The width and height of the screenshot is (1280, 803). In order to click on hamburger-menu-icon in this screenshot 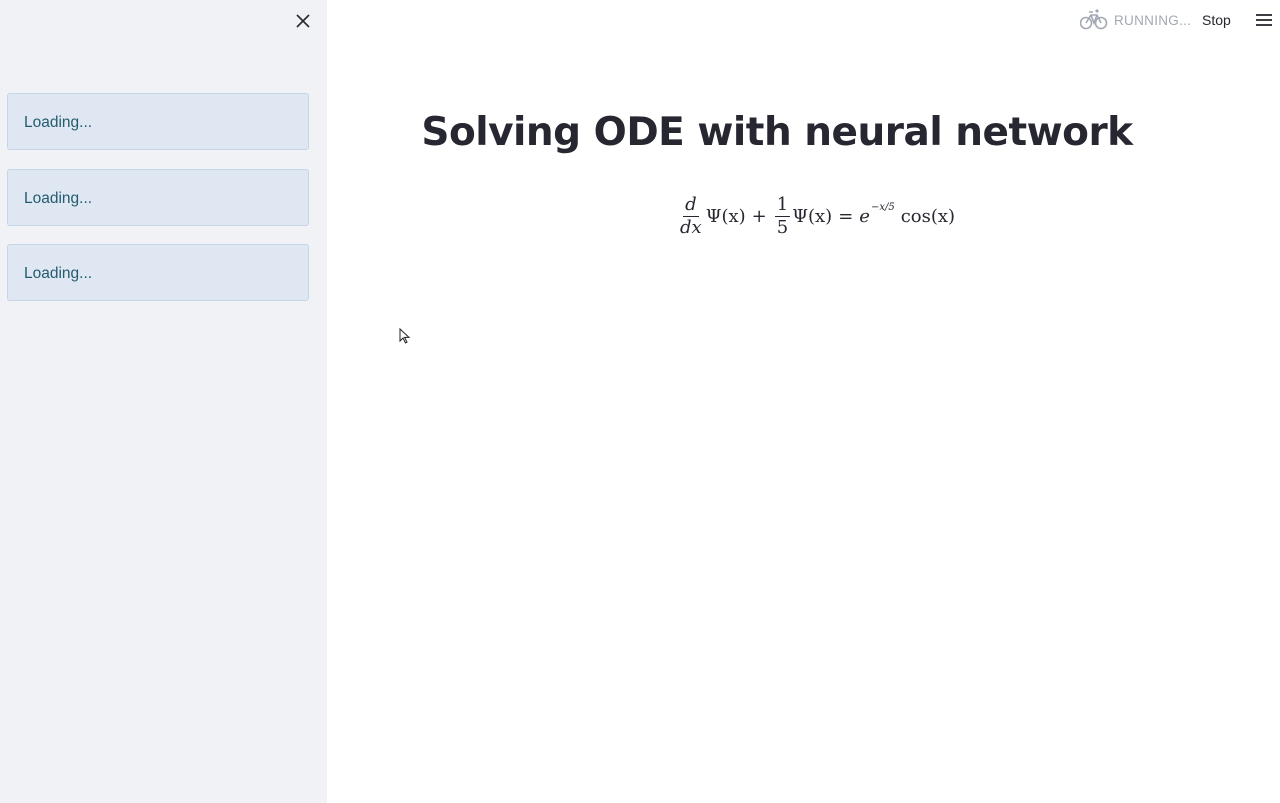, I will do `click(1264, 20)`.